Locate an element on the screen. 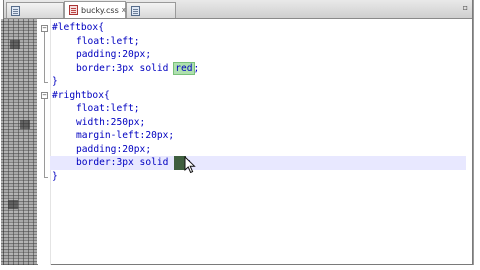 The height and width of the screenshot is (270, 480). code-line: border:3px solid red; is located at coordinates (138, 68).